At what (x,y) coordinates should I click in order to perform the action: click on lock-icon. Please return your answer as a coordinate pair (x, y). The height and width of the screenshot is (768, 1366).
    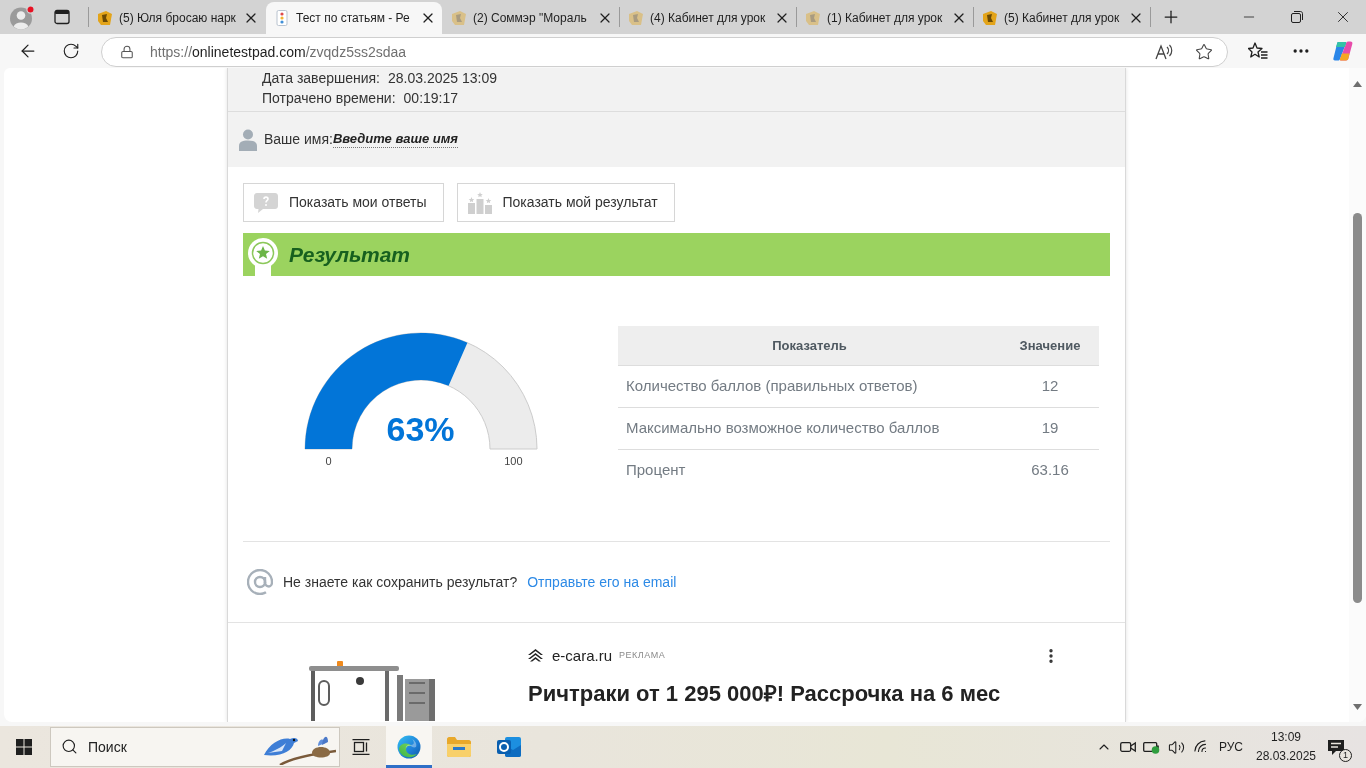
    Looking at the image, I should click on (127, 52).